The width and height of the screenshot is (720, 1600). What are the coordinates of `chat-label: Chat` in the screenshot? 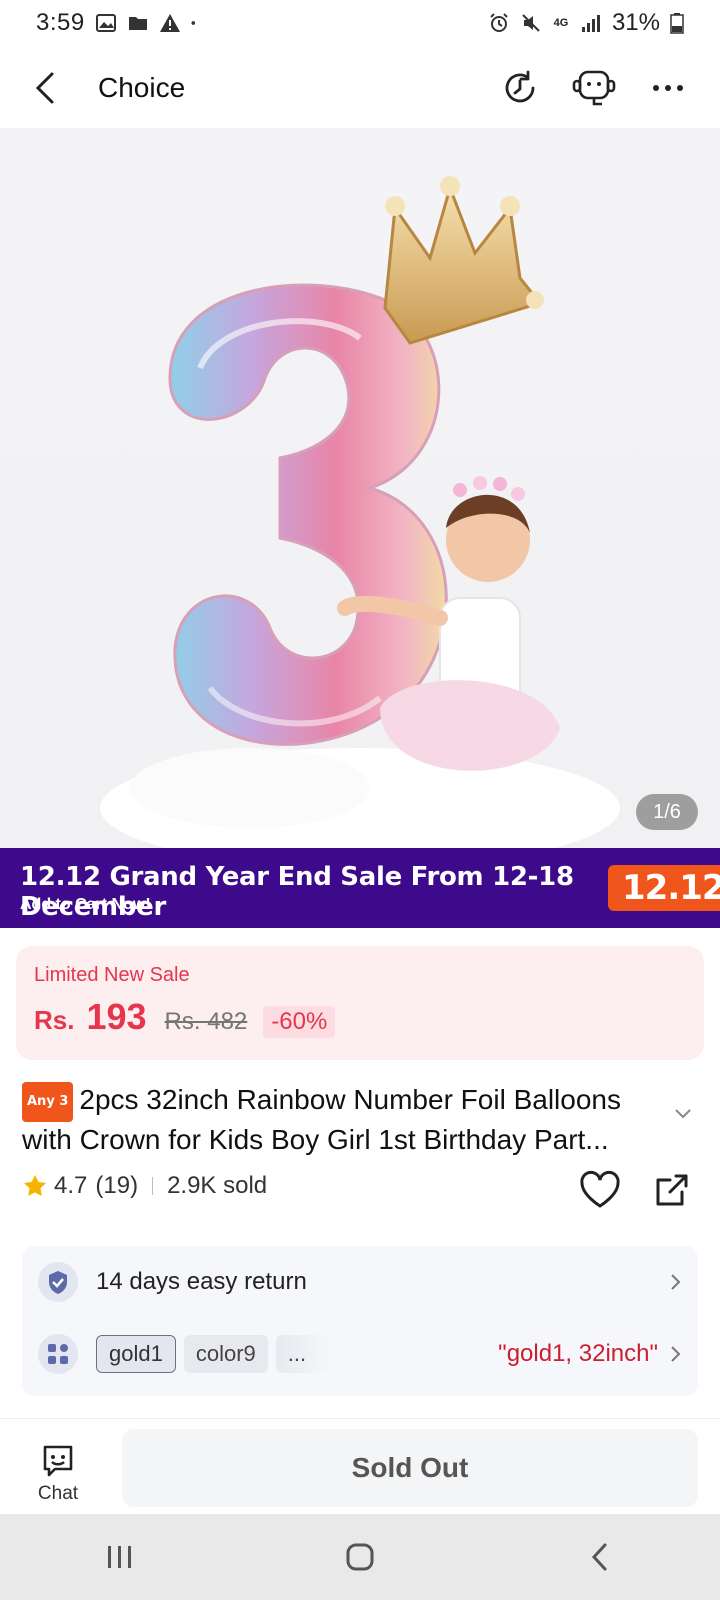 It's located at (58, 1493).